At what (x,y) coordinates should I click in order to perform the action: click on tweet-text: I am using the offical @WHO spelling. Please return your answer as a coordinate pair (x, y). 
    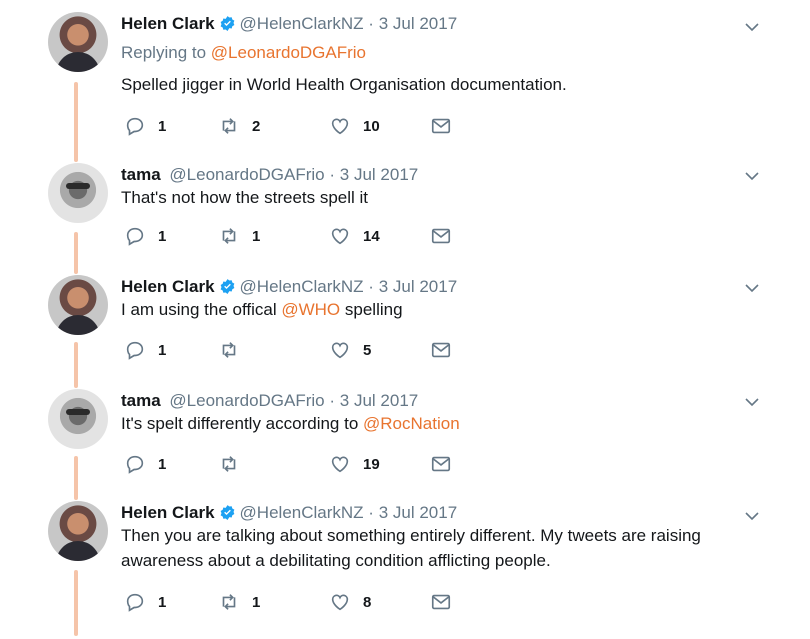
    Looking at the image, I should click on (441, 309).